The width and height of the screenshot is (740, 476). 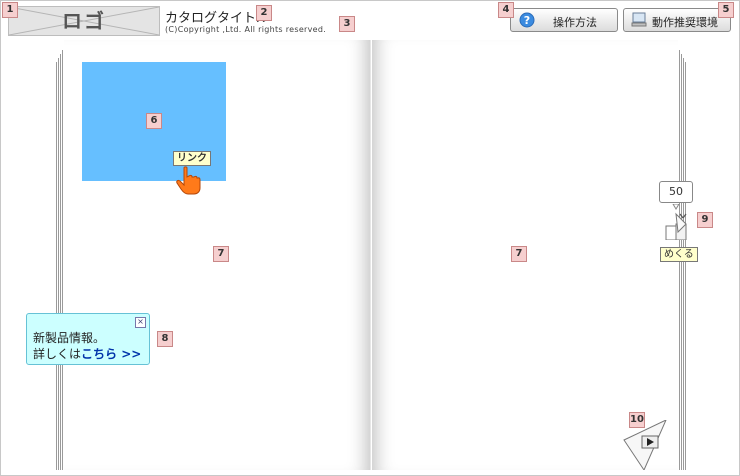 What do you see at coordinates (726, 10) in the screenshot?
I see `marker-5: 5` at bounding box center [726, 10].